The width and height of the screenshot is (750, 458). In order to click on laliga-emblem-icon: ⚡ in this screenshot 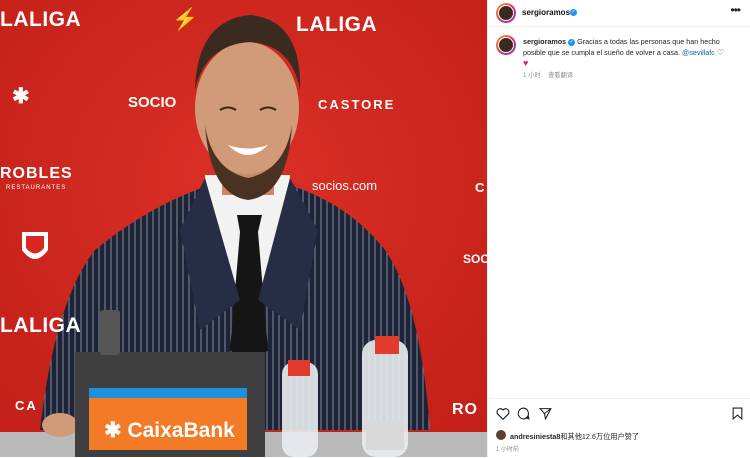, I will do `click(185, 19)`.